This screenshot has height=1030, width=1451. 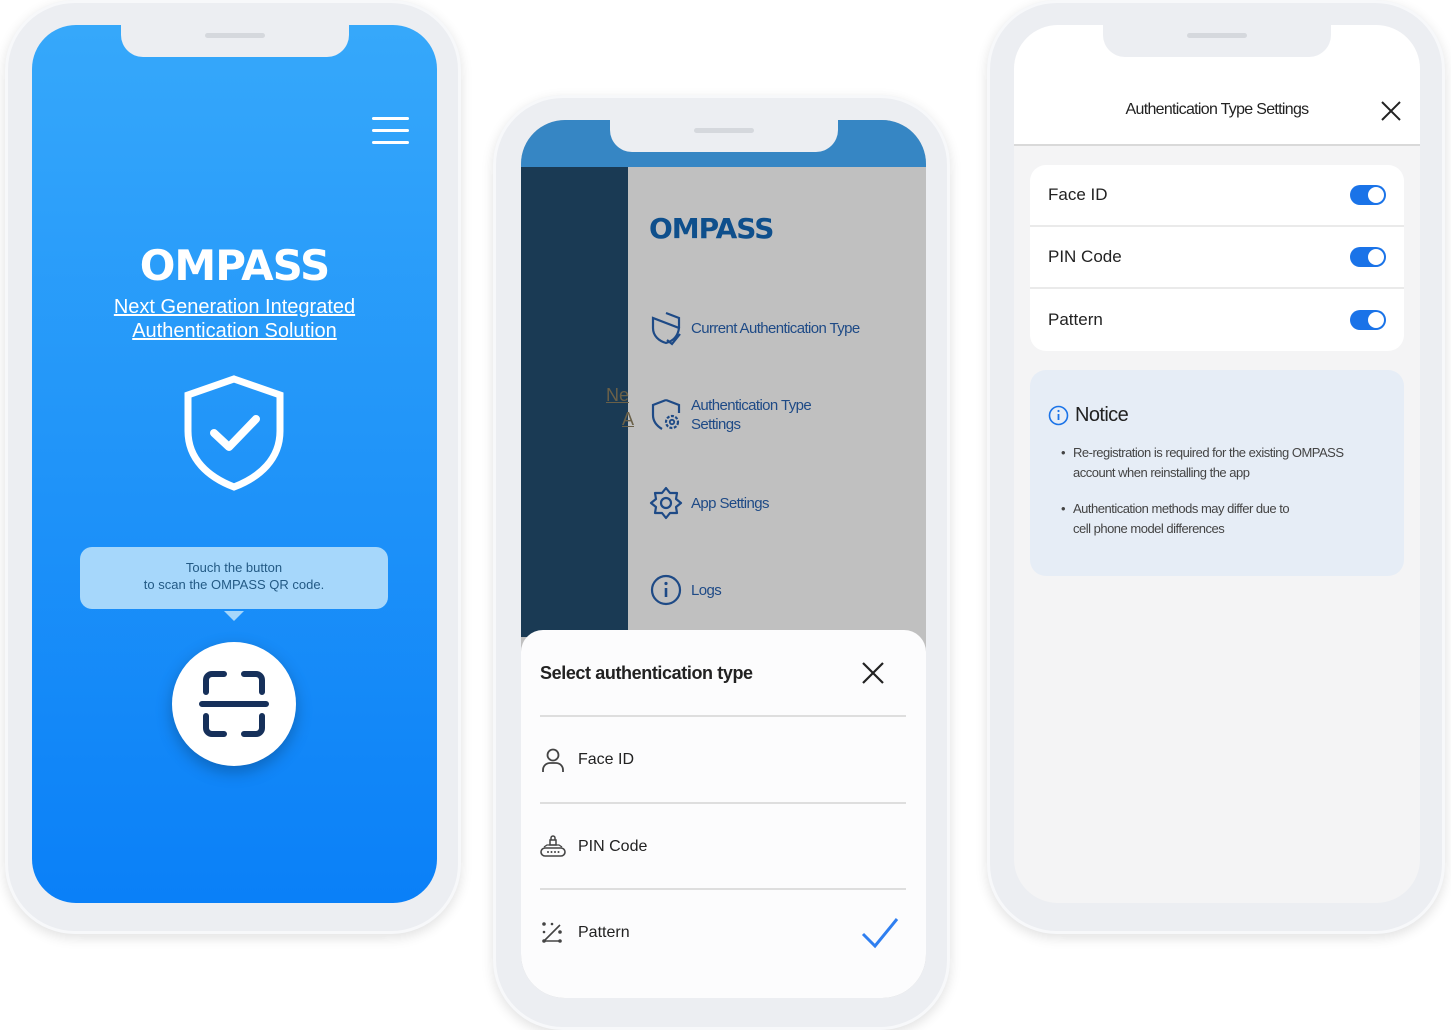 What do you see at coordinates (1217, 415) in the screenshot?
I see `notice-header: Notice` at bounding box center [1217, 415].